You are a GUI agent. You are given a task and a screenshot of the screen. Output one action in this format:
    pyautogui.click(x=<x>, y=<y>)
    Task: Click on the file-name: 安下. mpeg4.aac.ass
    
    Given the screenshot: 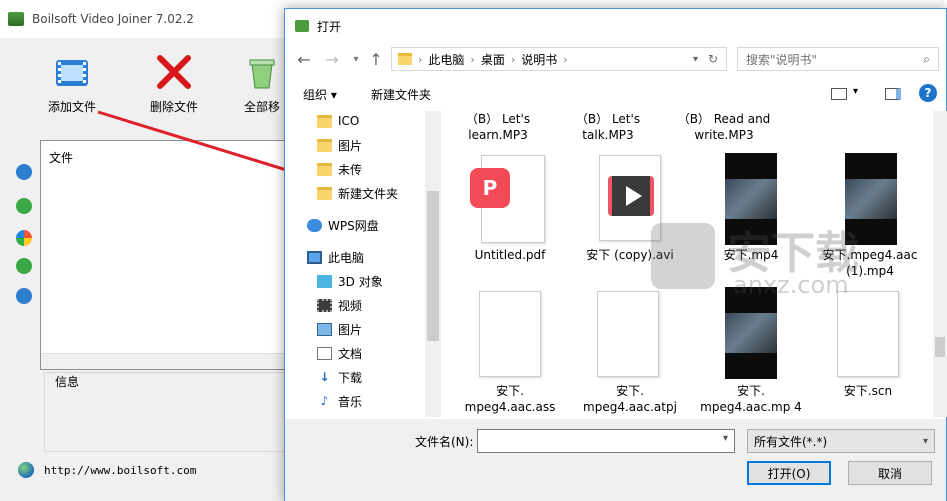 What is the action you would take?
    pyautogui.click(x=510, y=399)
    